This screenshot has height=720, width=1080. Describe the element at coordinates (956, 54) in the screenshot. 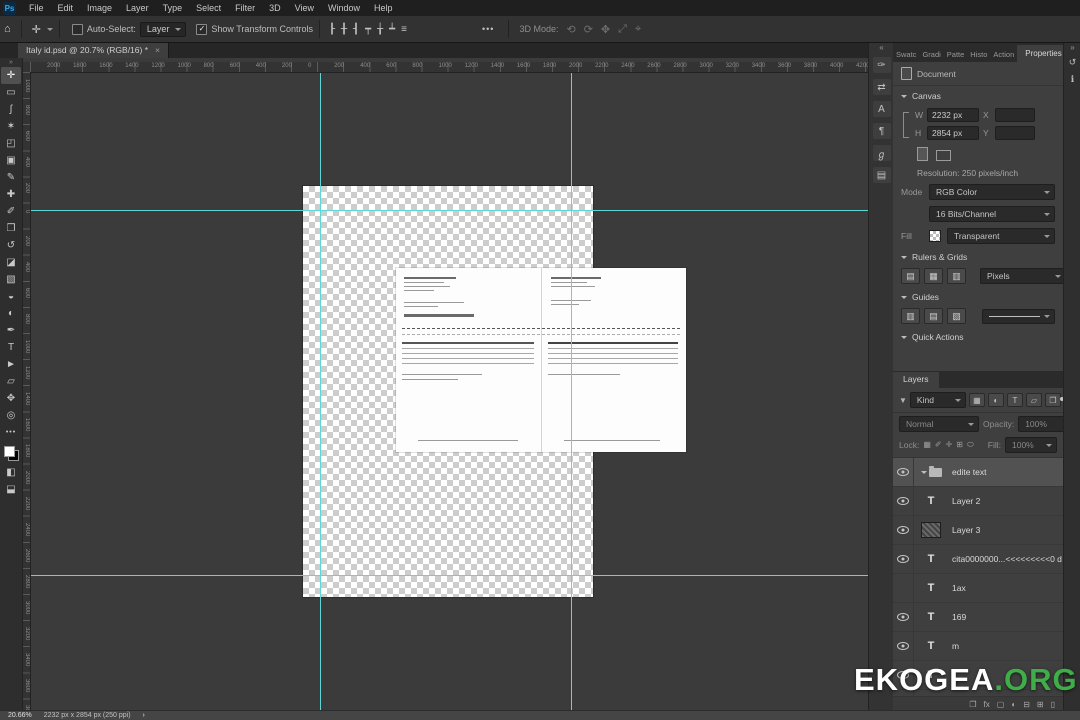

I see `panel-tab-patte: Patte` at that location.